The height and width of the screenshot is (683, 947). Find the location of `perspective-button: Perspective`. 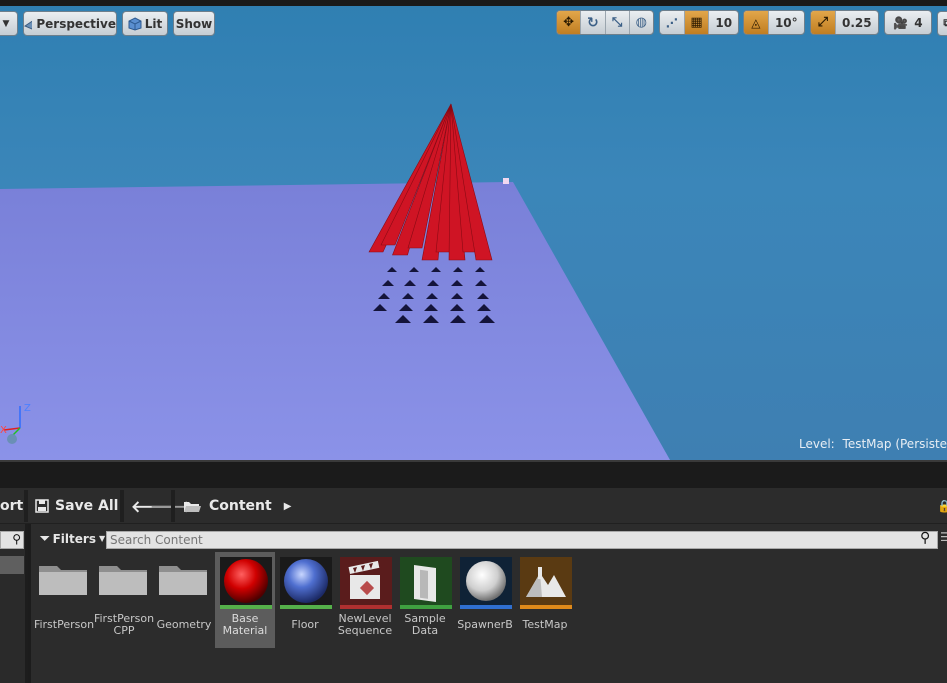

perspective-button: Perspective is located at coordinates (70, 23).